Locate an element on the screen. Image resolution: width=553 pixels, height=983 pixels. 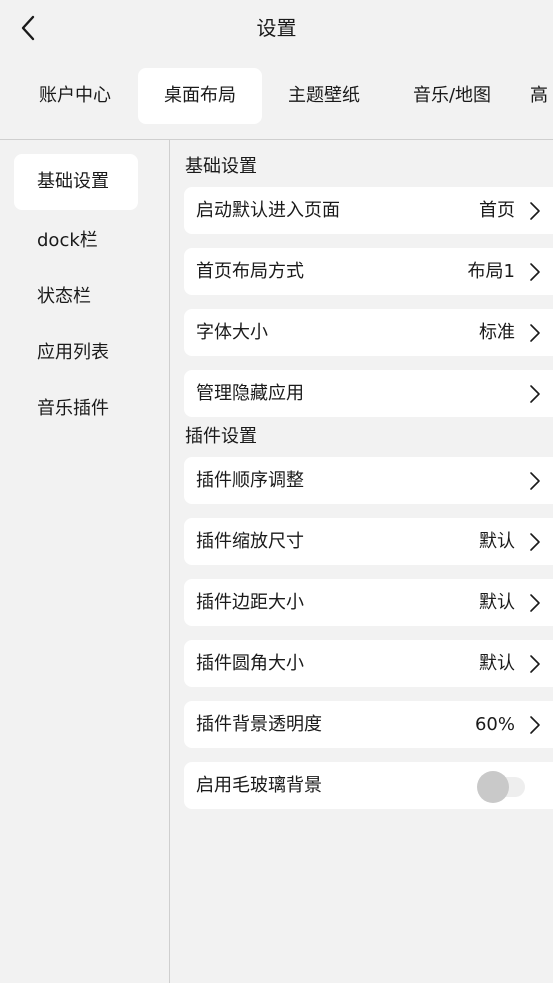
sidebar-item-dock: dock栏 is located at coordinates (76, 241).